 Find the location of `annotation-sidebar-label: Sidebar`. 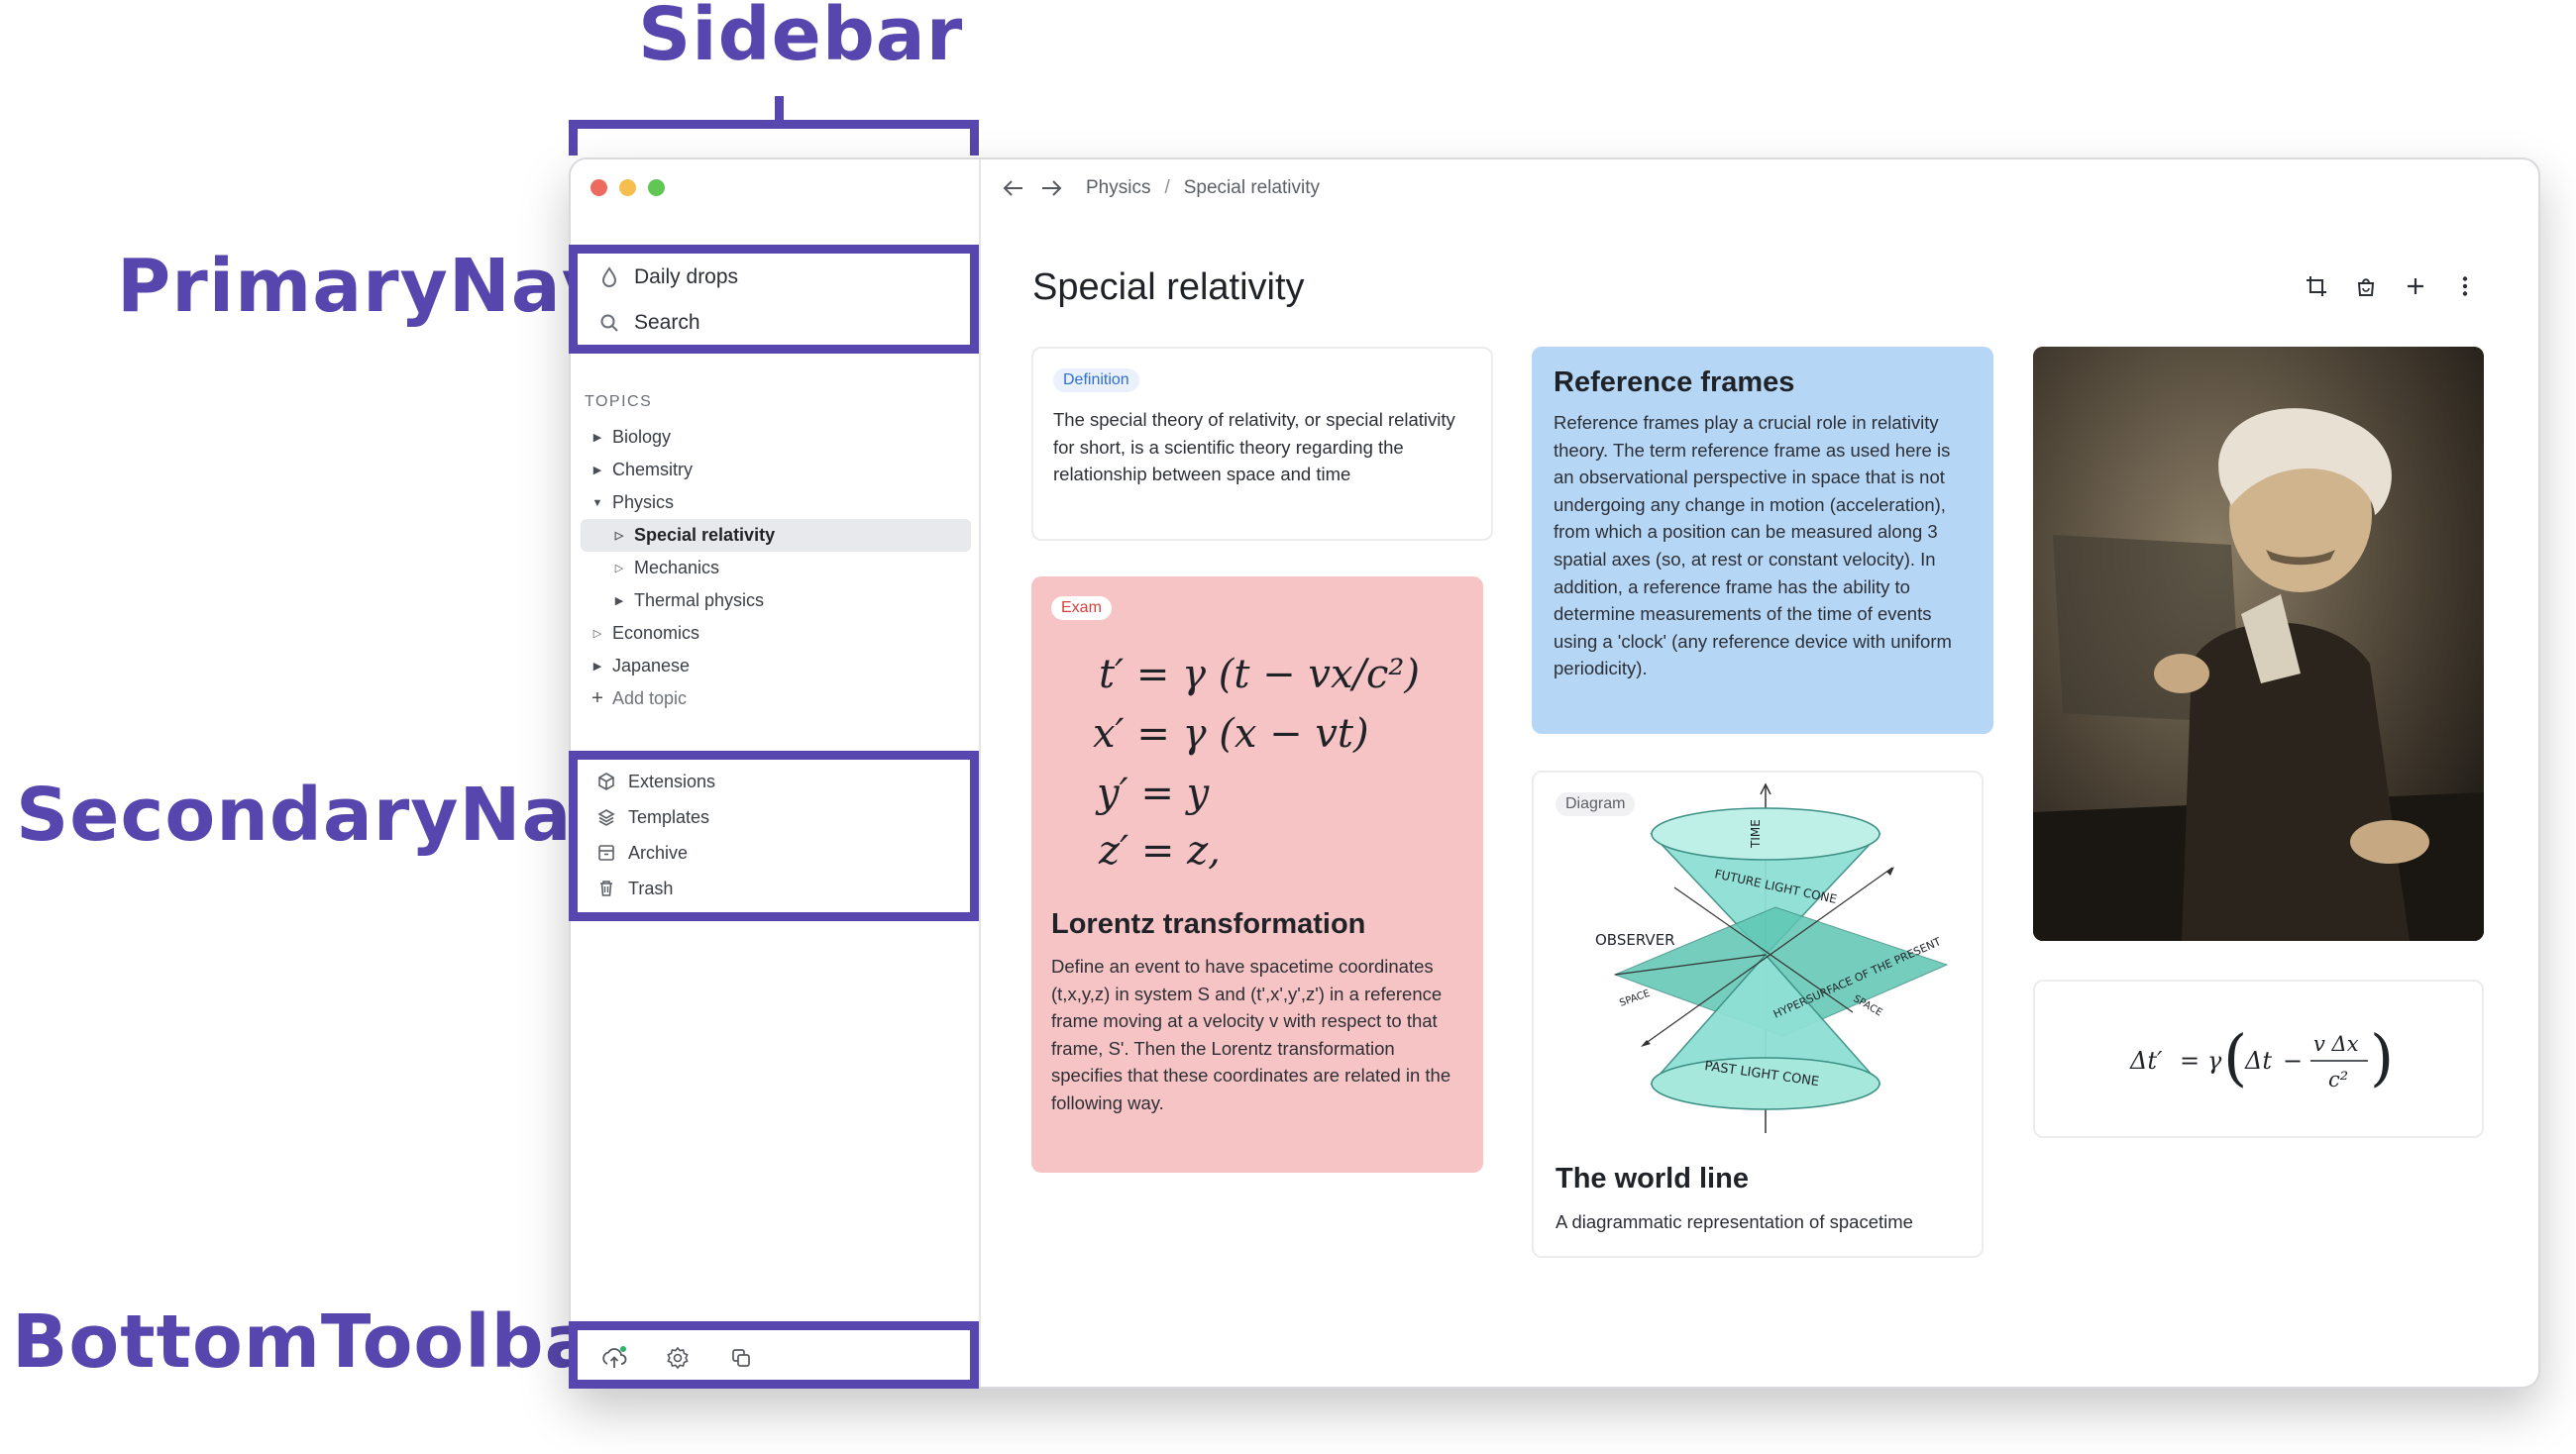

annotation-sidebar-label: Sidebar is located at coordinates (801, 38).